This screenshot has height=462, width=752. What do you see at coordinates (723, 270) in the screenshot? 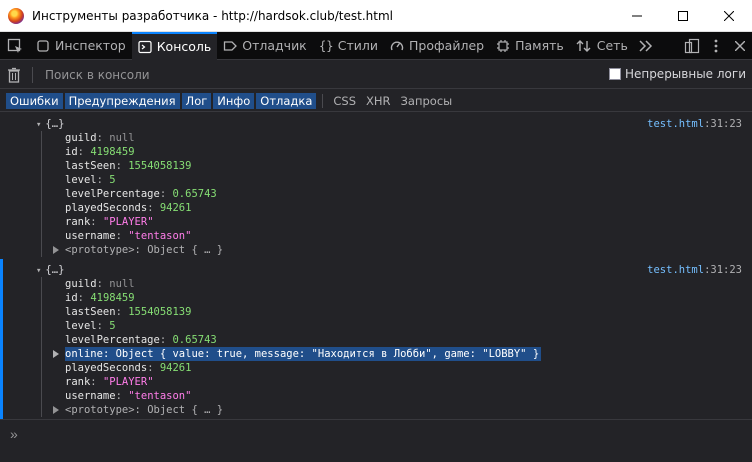
I see `location-position: :31:23` at bounding box center [723, 270].